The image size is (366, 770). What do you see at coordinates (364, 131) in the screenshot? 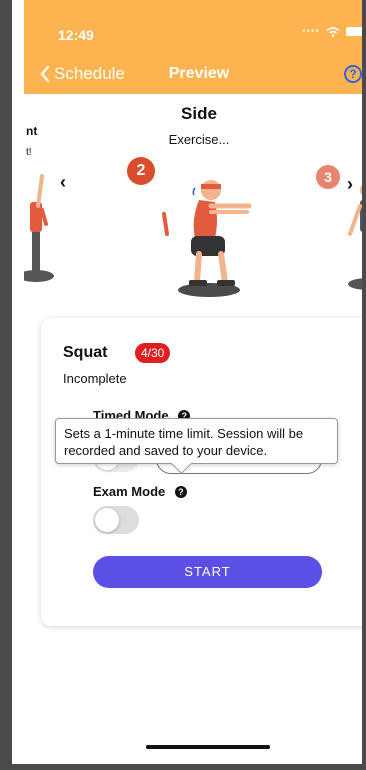
I see `next-exercise-title: Fr` at bounding box center [364, 131].